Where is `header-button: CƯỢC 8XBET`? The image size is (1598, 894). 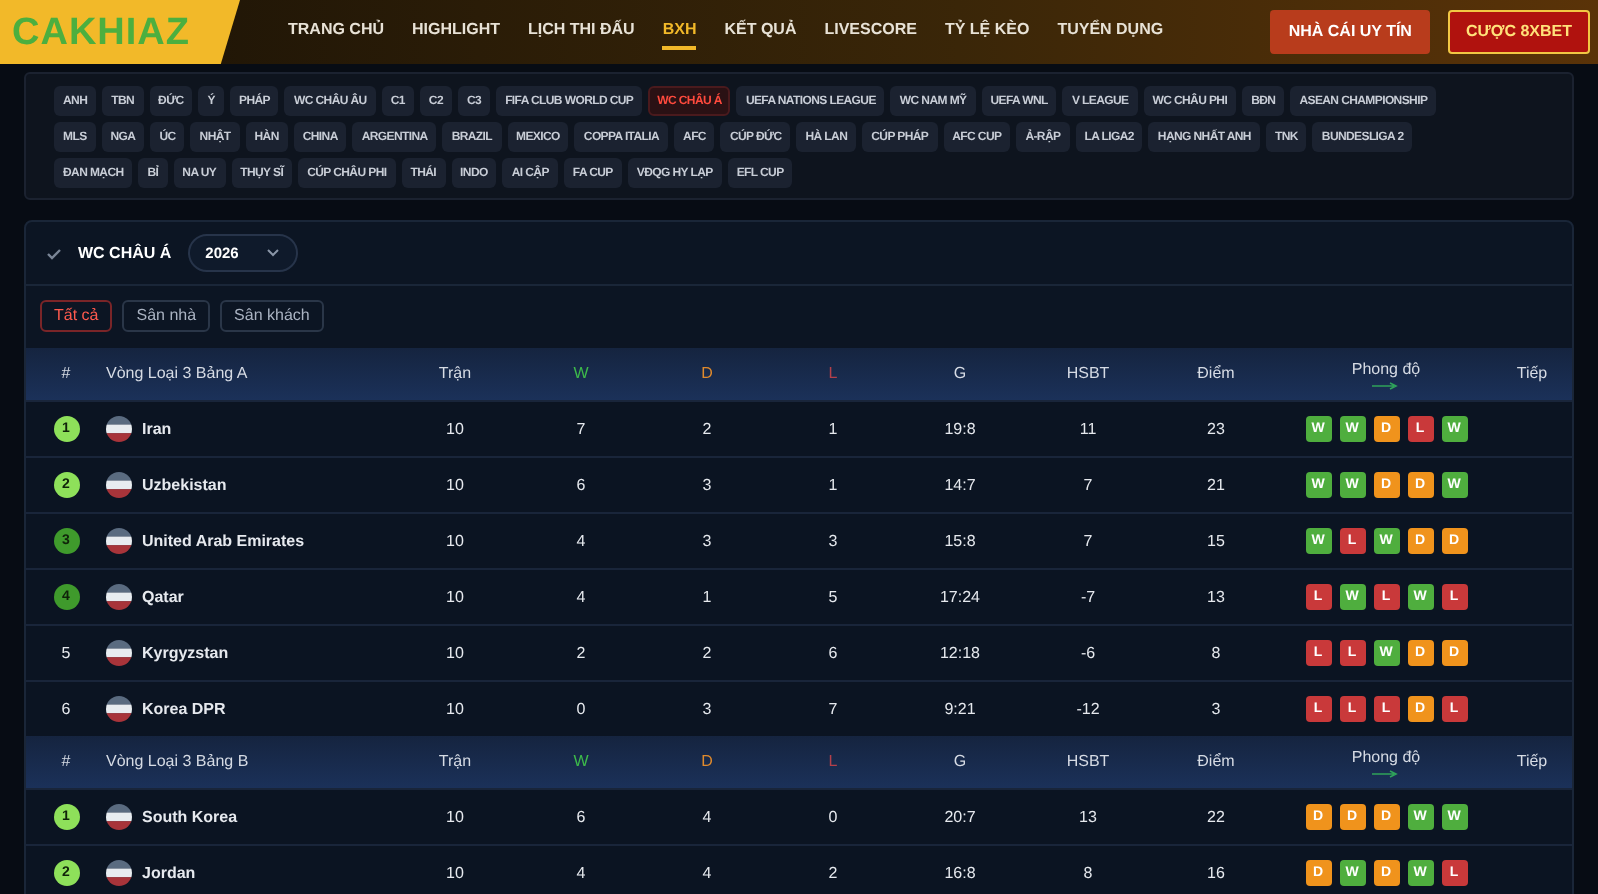 header-button: CƯỢC 8XBET is located at coordinates (1518, 32).